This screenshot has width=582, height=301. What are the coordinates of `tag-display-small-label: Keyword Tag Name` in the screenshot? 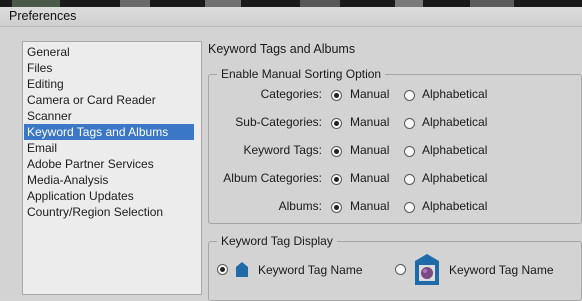 It's located at (310, 270).